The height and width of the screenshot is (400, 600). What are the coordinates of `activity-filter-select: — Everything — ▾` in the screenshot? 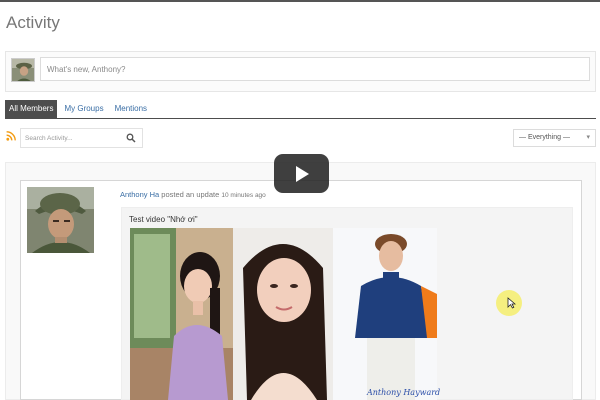 It's located at (554, 138).